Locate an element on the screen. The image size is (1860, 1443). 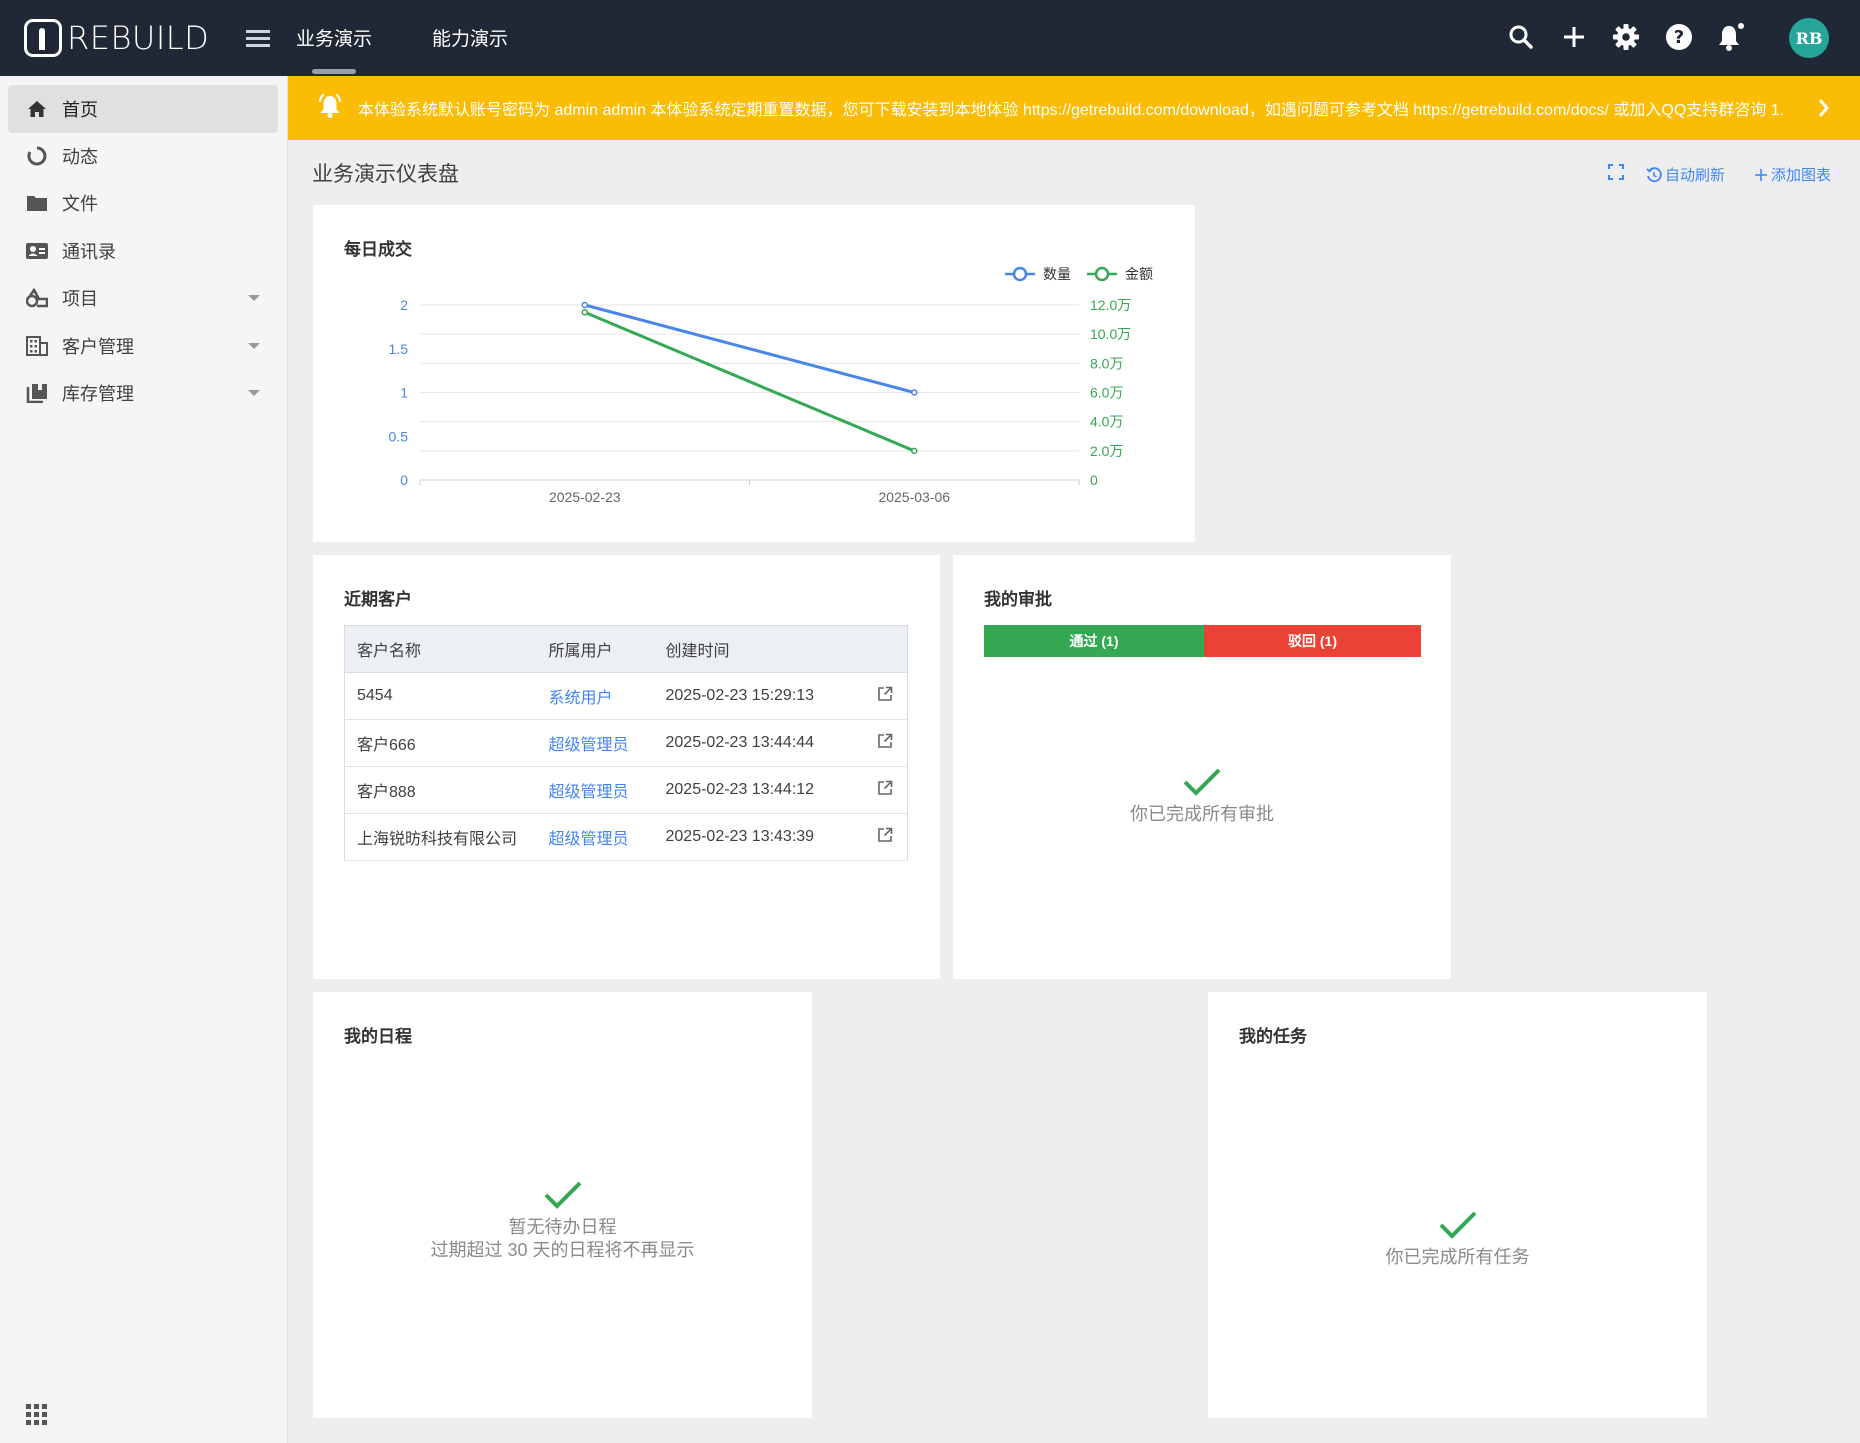
y-right-tick-label: 12.0万 is located at coordinates (1110, 305).